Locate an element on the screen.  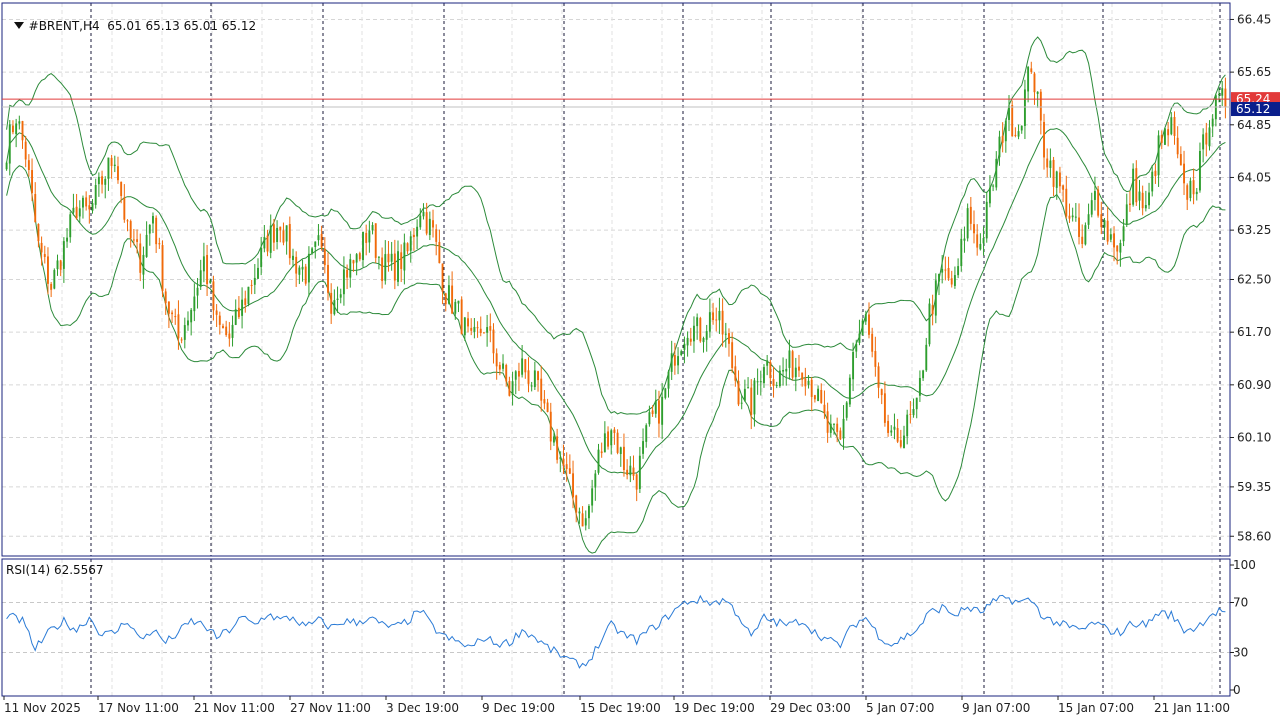
last-price-label: 65.12 is located at coordinates (1253, 109).